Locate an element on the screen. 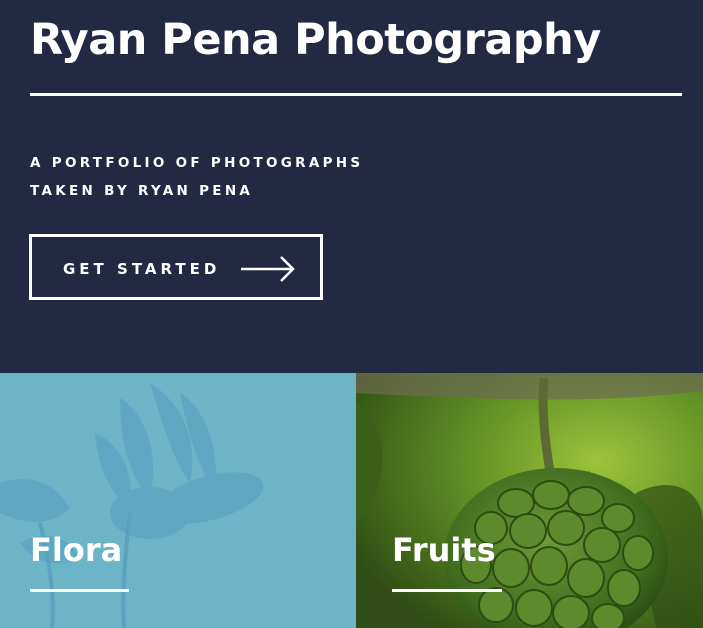 This screenshot has height=628, width=703. arrow-right-icon is located at coordinates (268, 269).